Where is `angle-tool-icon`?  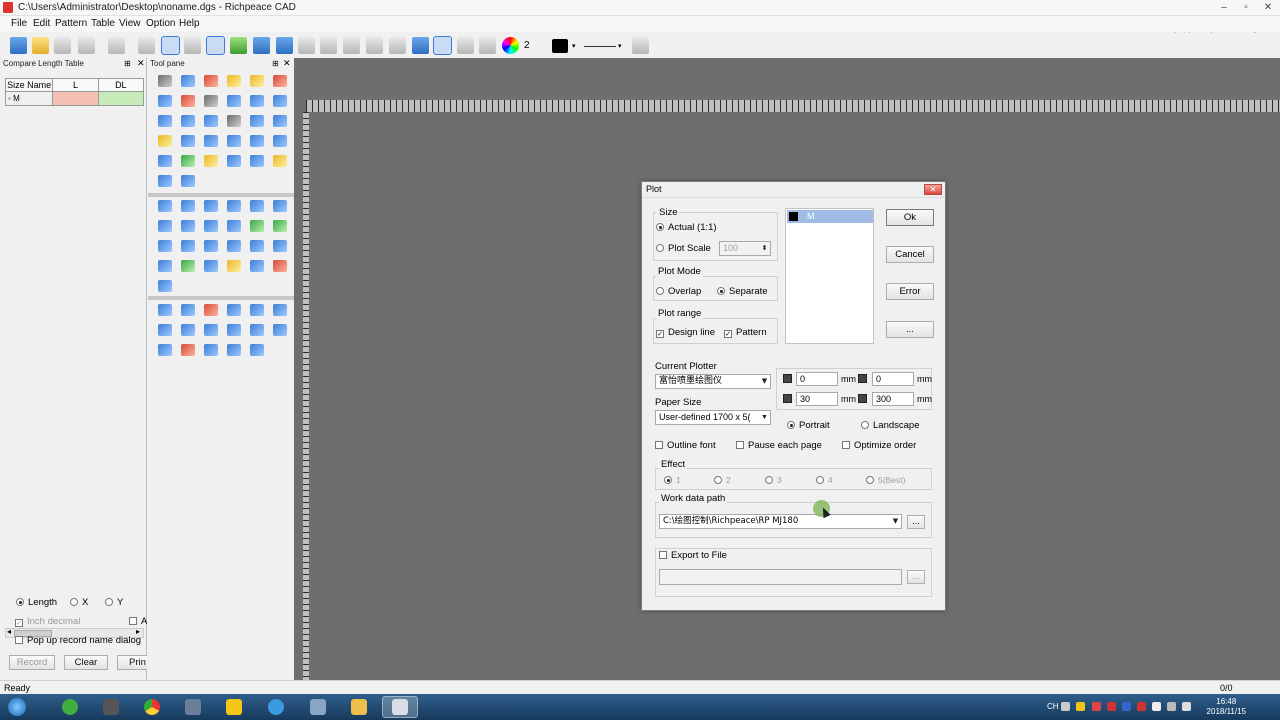
angle-tool-icon is located at coordinates (233, 101).